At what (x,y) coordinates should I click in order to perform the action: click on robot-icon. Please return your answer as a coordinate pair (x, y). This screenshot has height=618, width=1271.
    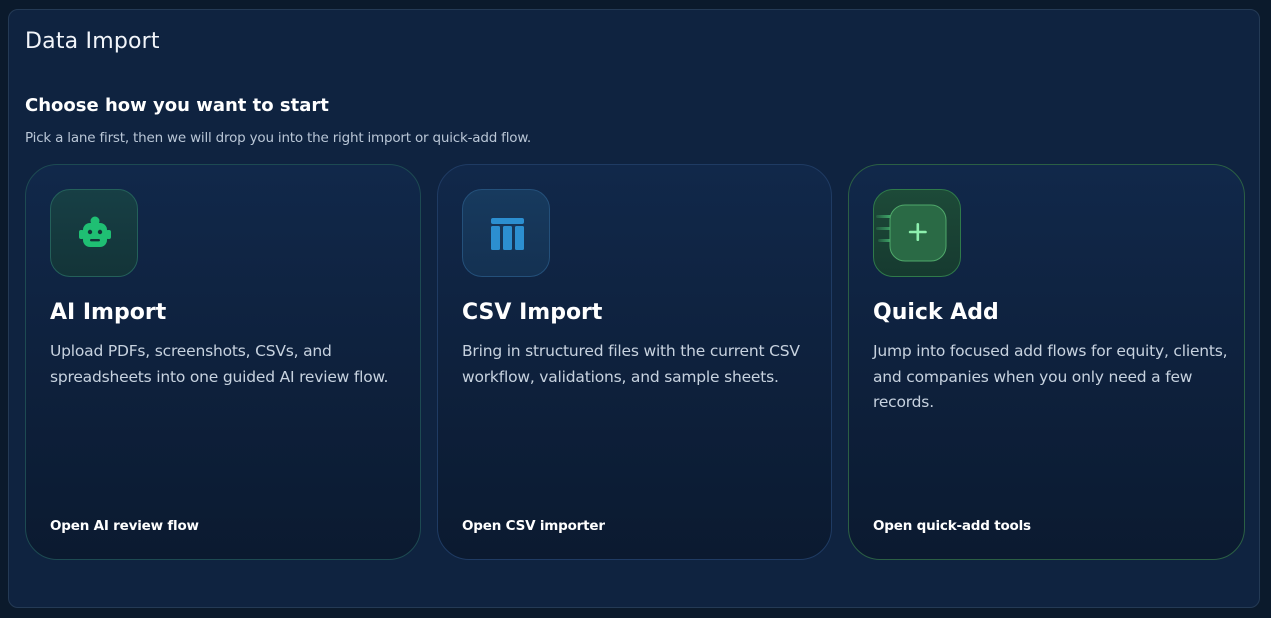
    Looking at the image, I should click on (95, 231).